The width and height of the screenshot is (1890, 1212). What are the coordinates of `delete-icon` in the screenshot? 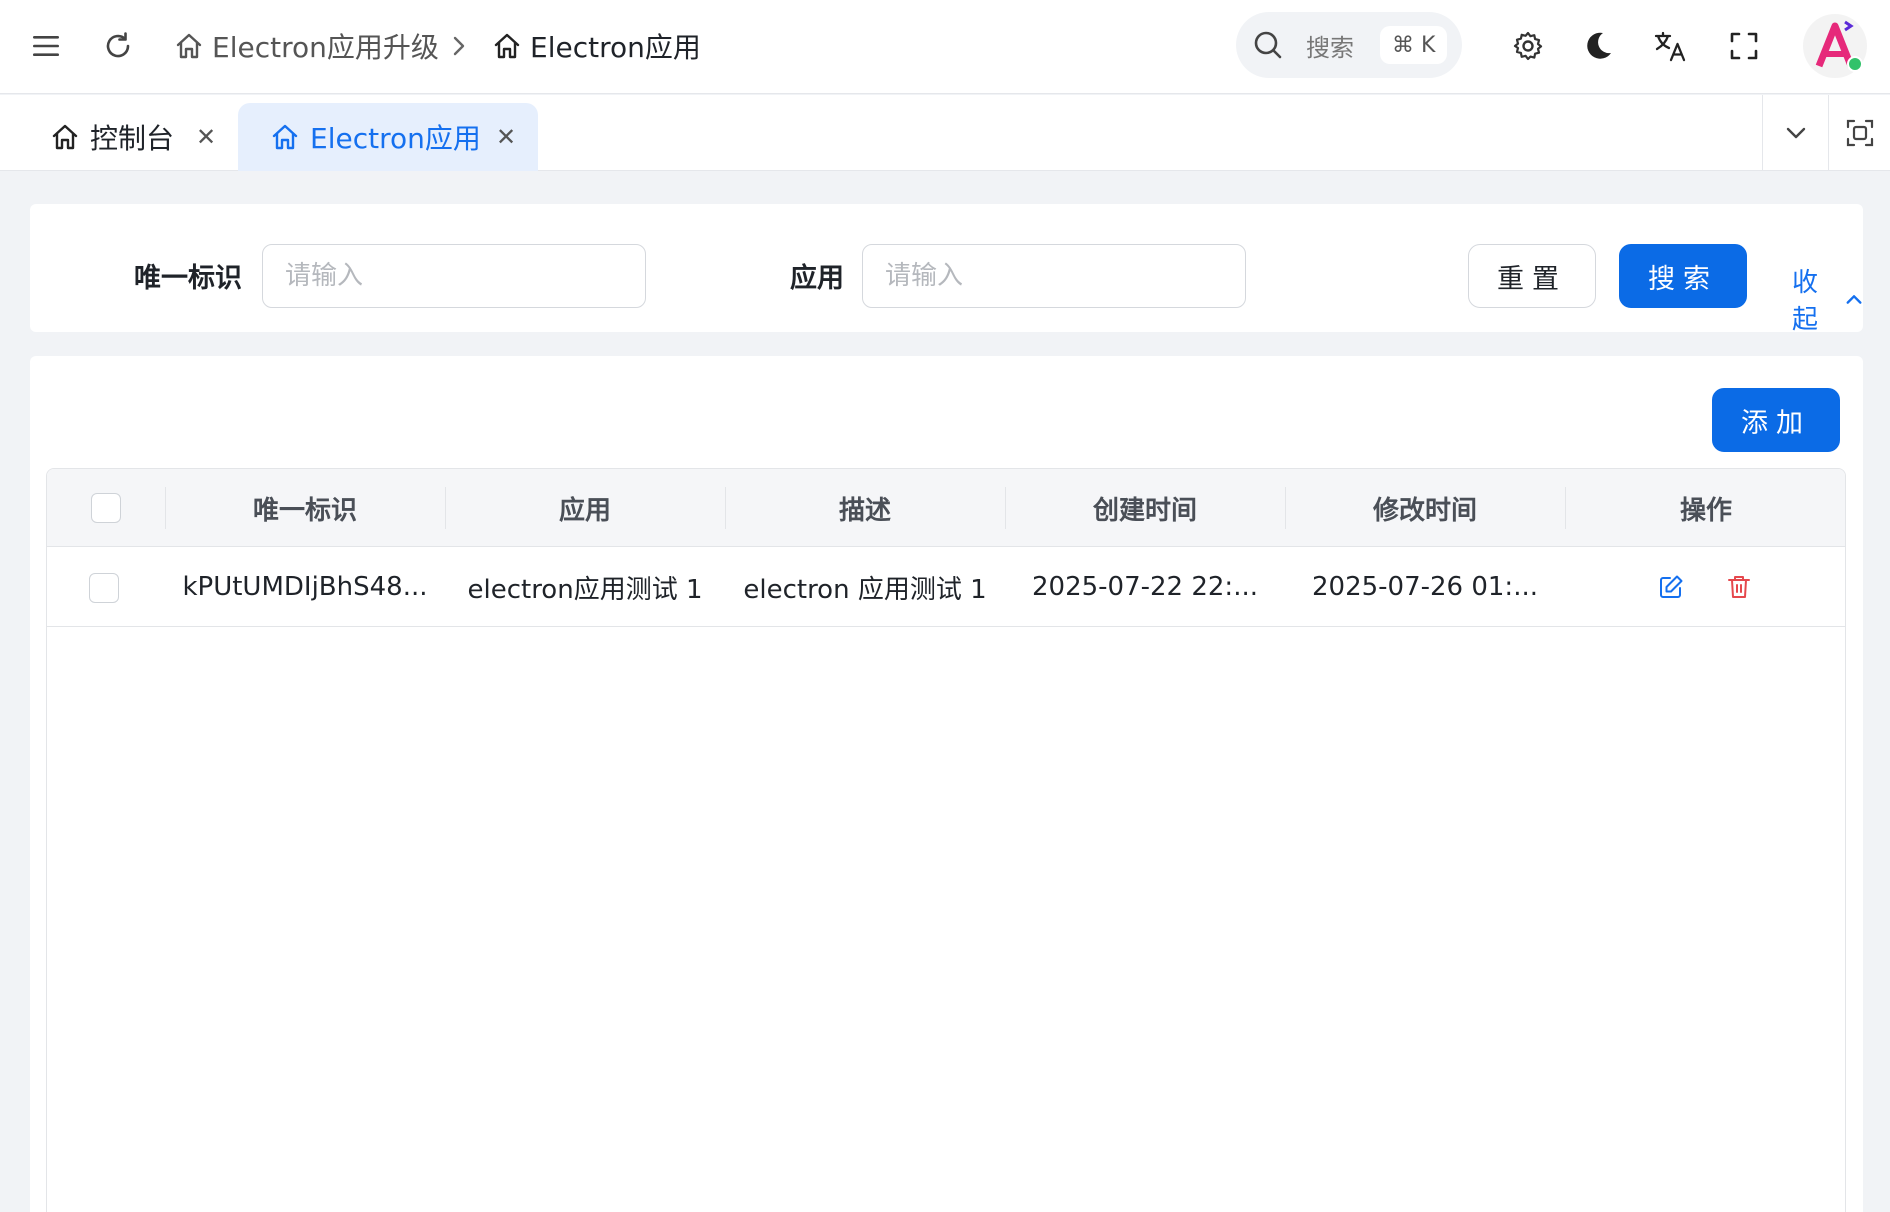 It's located at (1739, 587).